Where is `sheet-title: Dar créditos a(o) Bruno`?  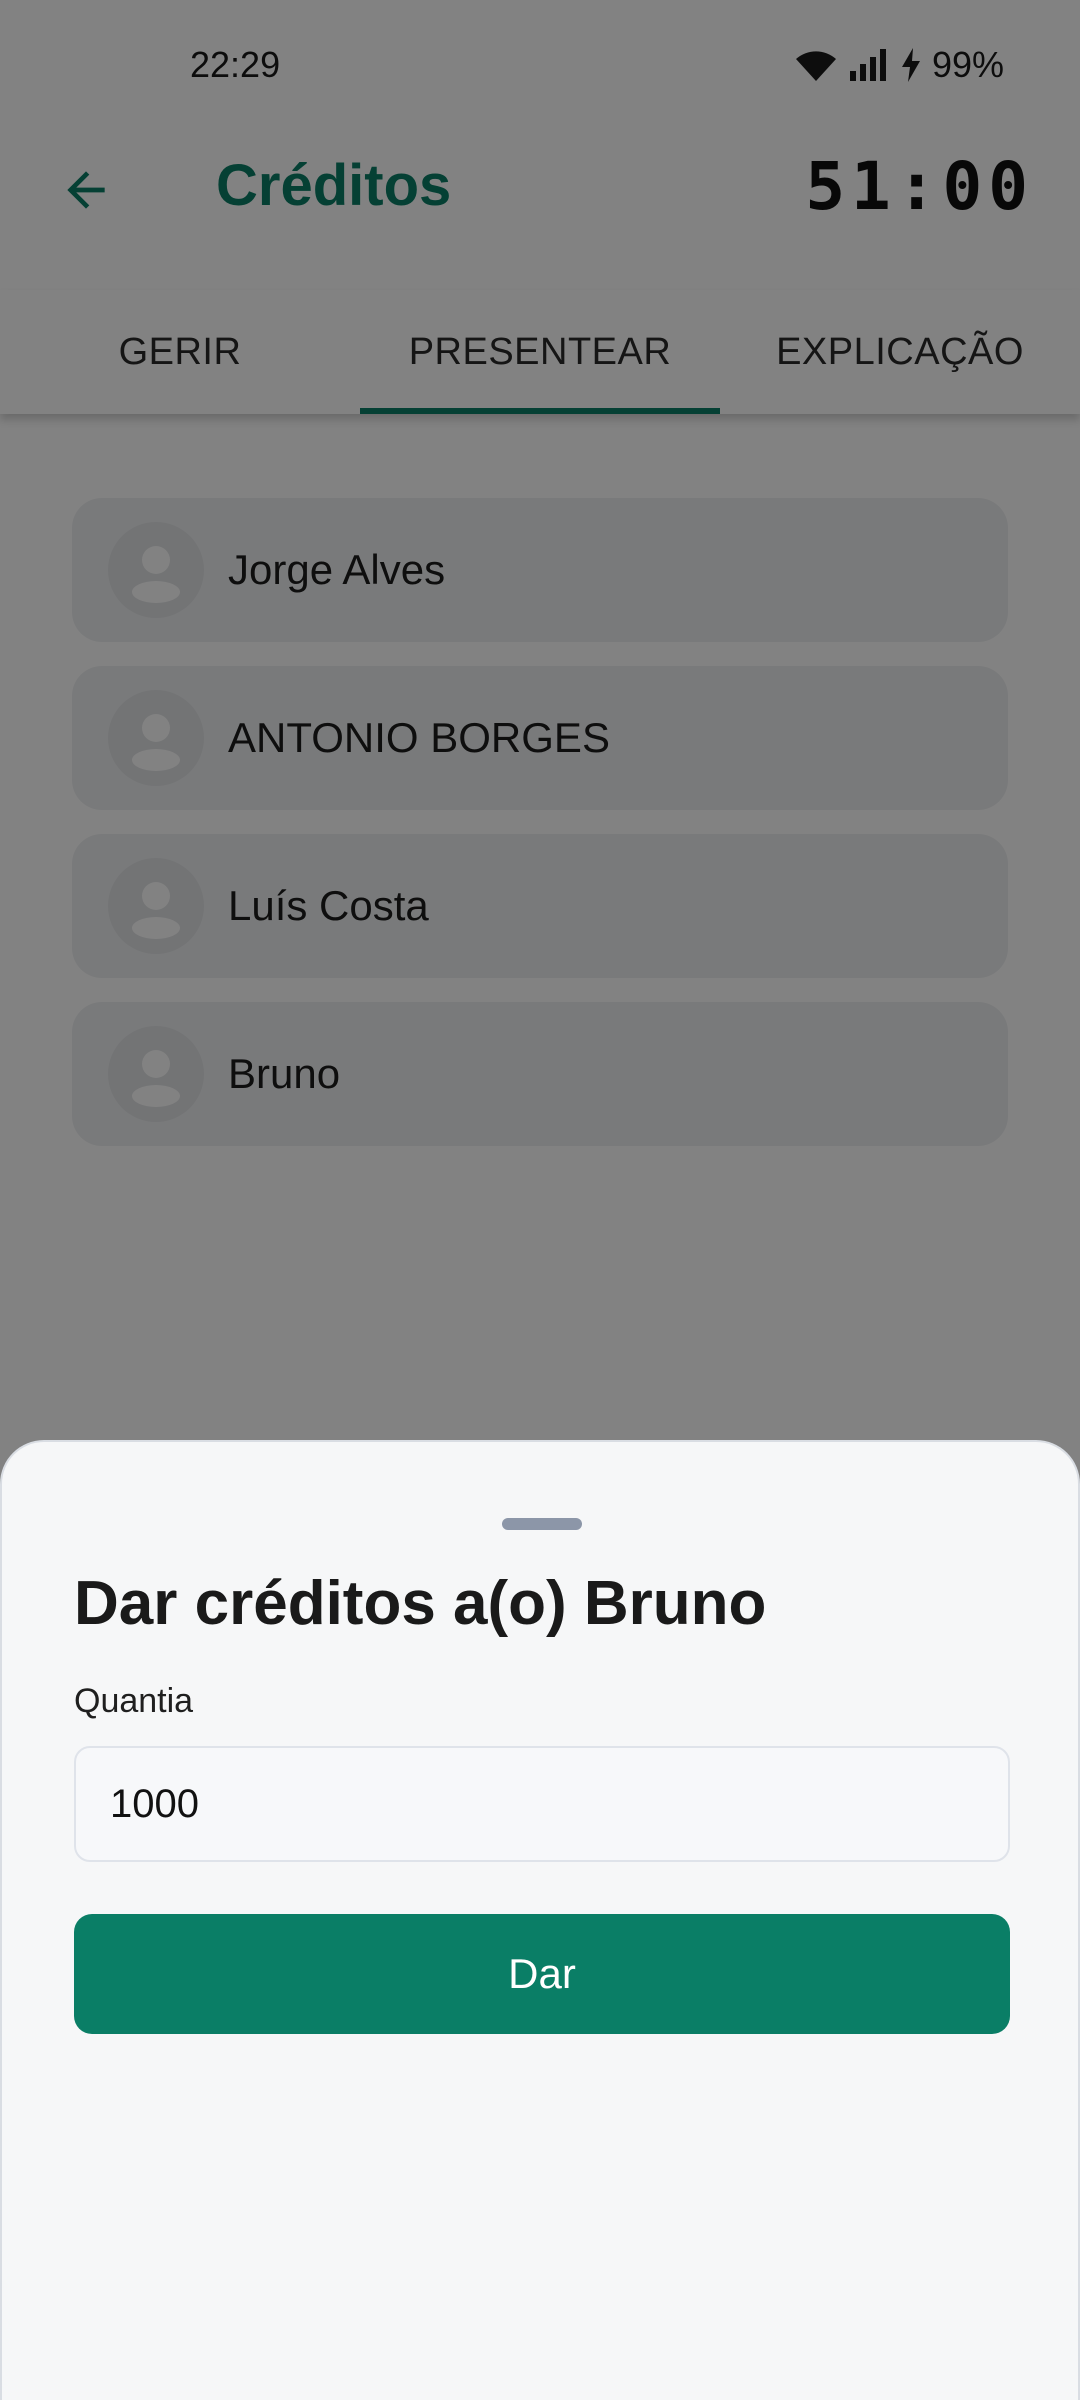
sheet-title: Dar créditos a(o) Bruno is located at coordinates (420, 1603).